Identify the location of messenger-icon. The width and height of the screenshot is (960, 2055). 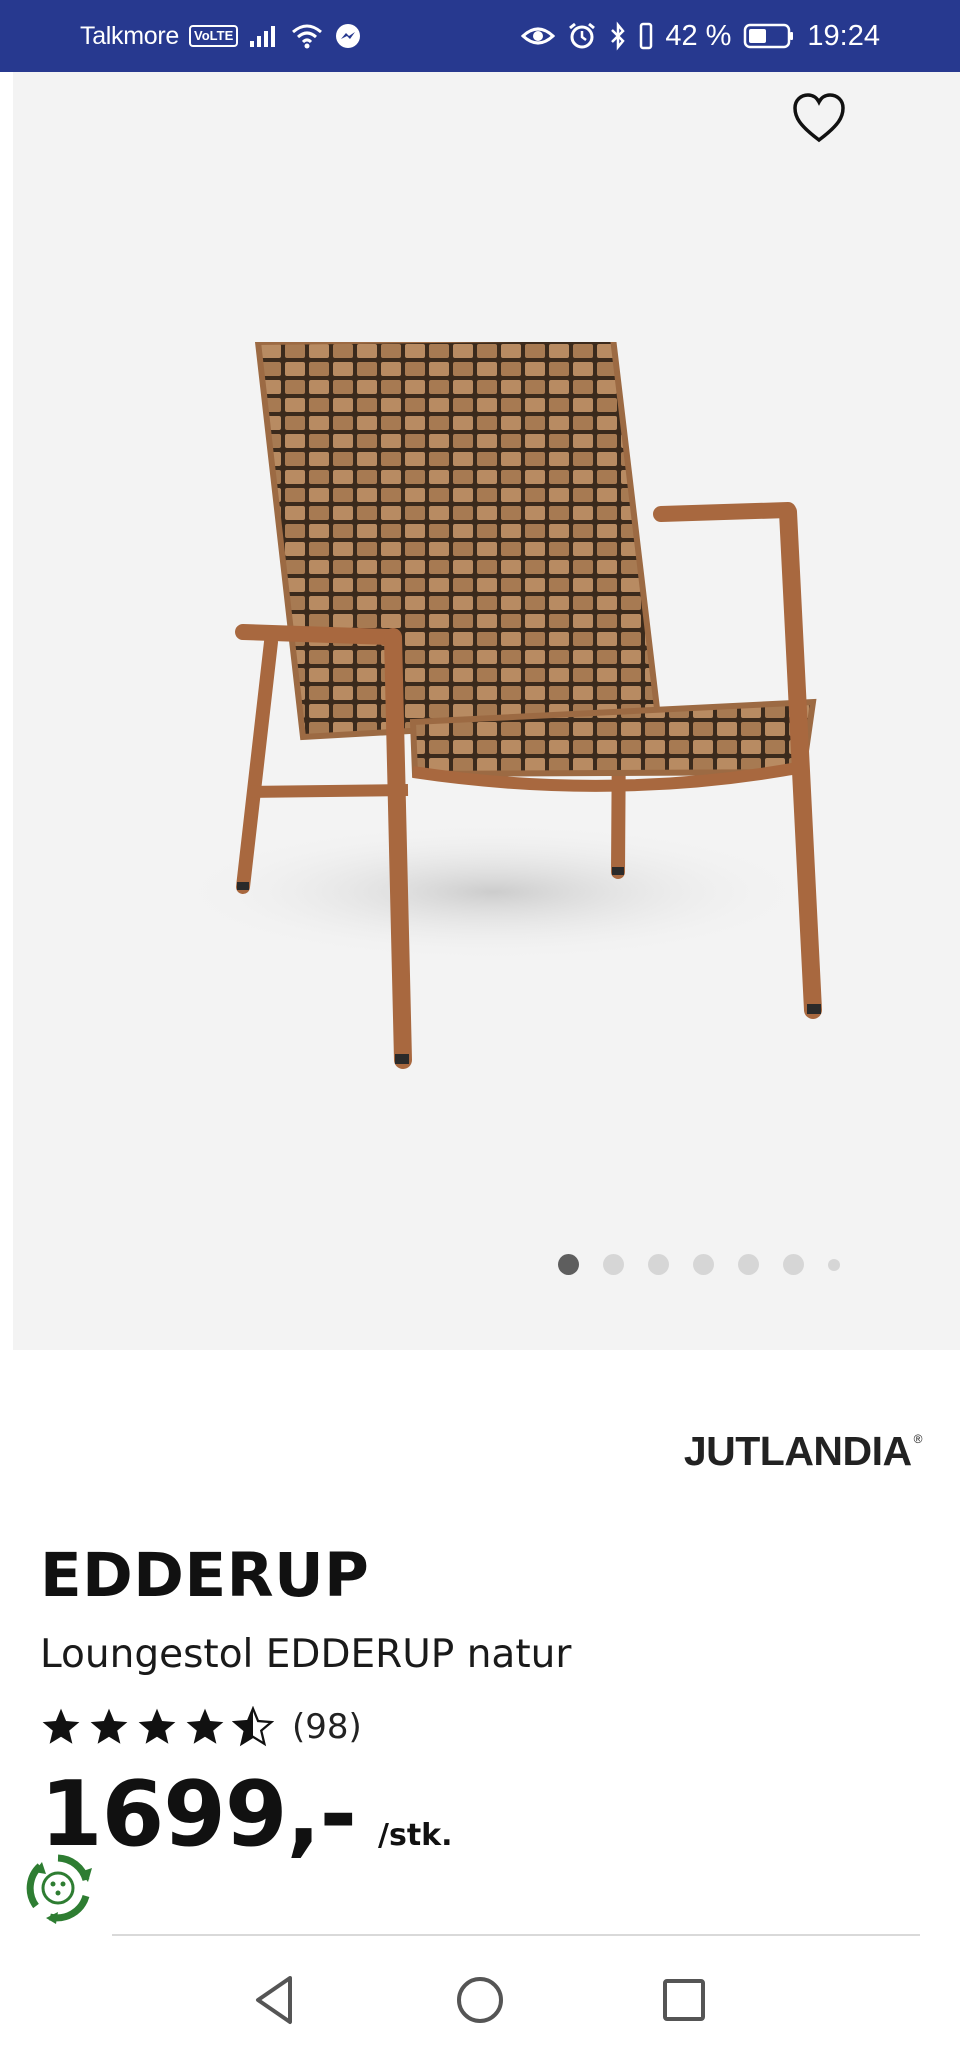
(348, 36).